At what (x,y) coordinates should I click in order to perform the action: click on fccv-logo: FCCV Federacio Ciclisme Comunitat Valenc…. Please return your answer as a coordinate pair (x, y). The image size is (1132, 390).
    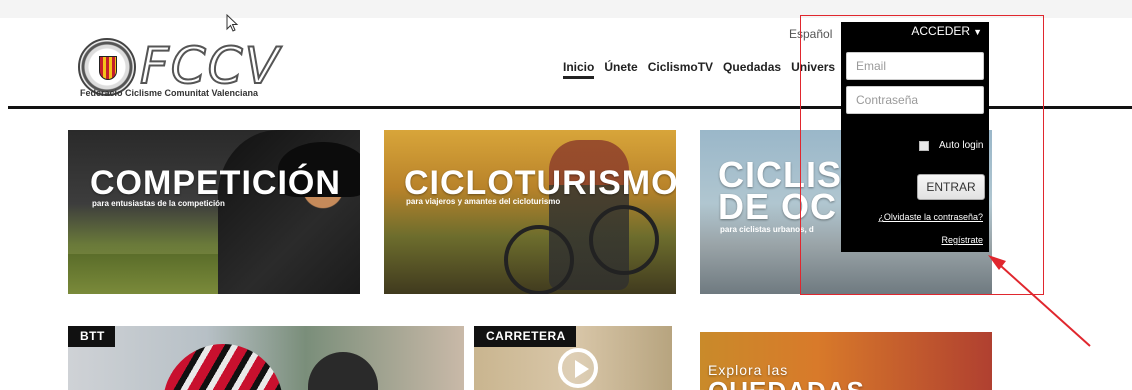
    Looking at the image, I should click on (179, 69).